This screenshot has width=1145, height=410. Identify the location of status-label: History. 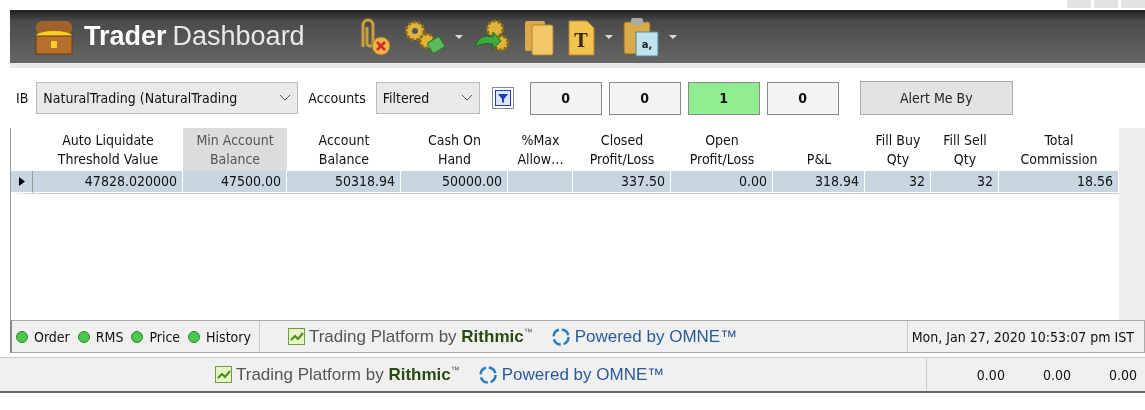
(228, 336).